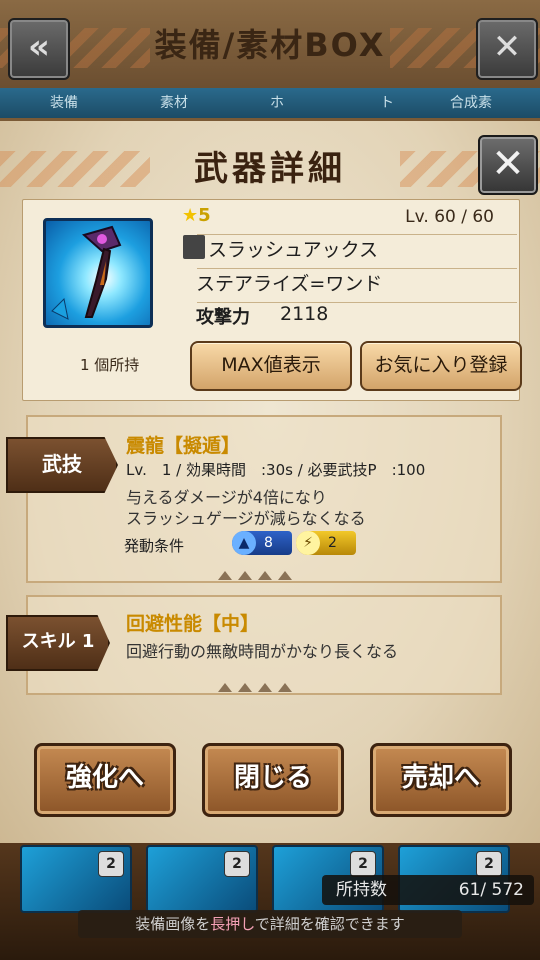  What do you see at coordinates (98, 273) in the screenshot?
I see `weapon-image` at bounding box center [98, 273].